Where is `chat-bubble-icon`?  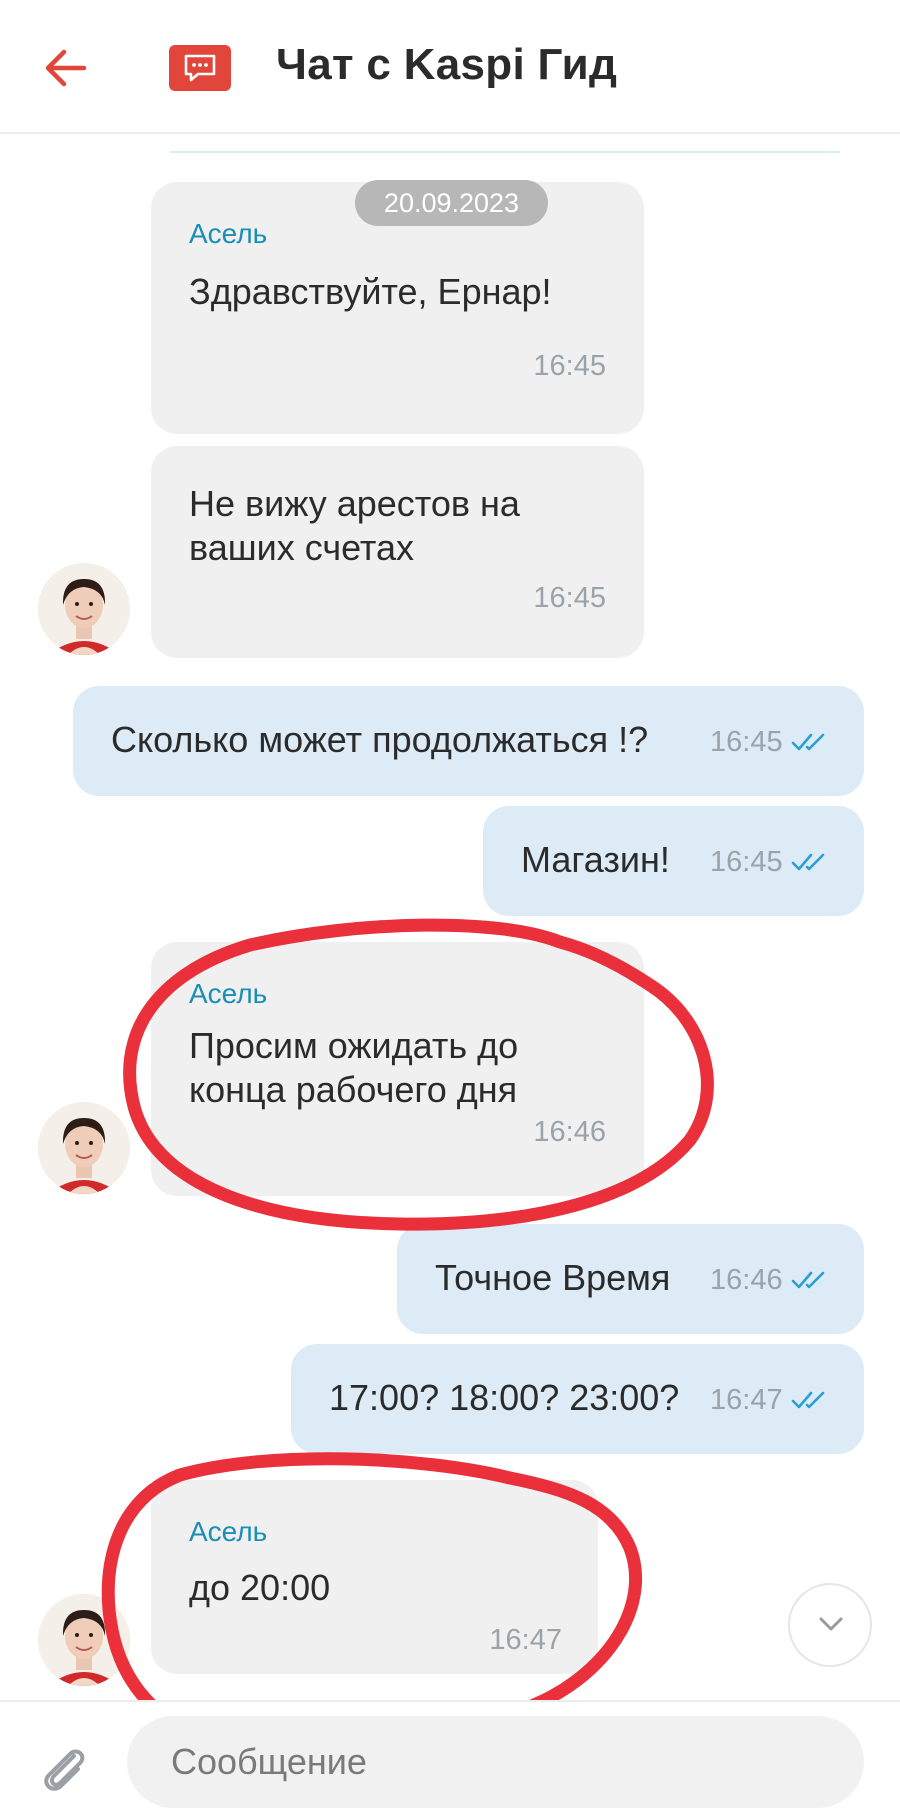
chat-bubble-icon is located at coordinates (200, 68).